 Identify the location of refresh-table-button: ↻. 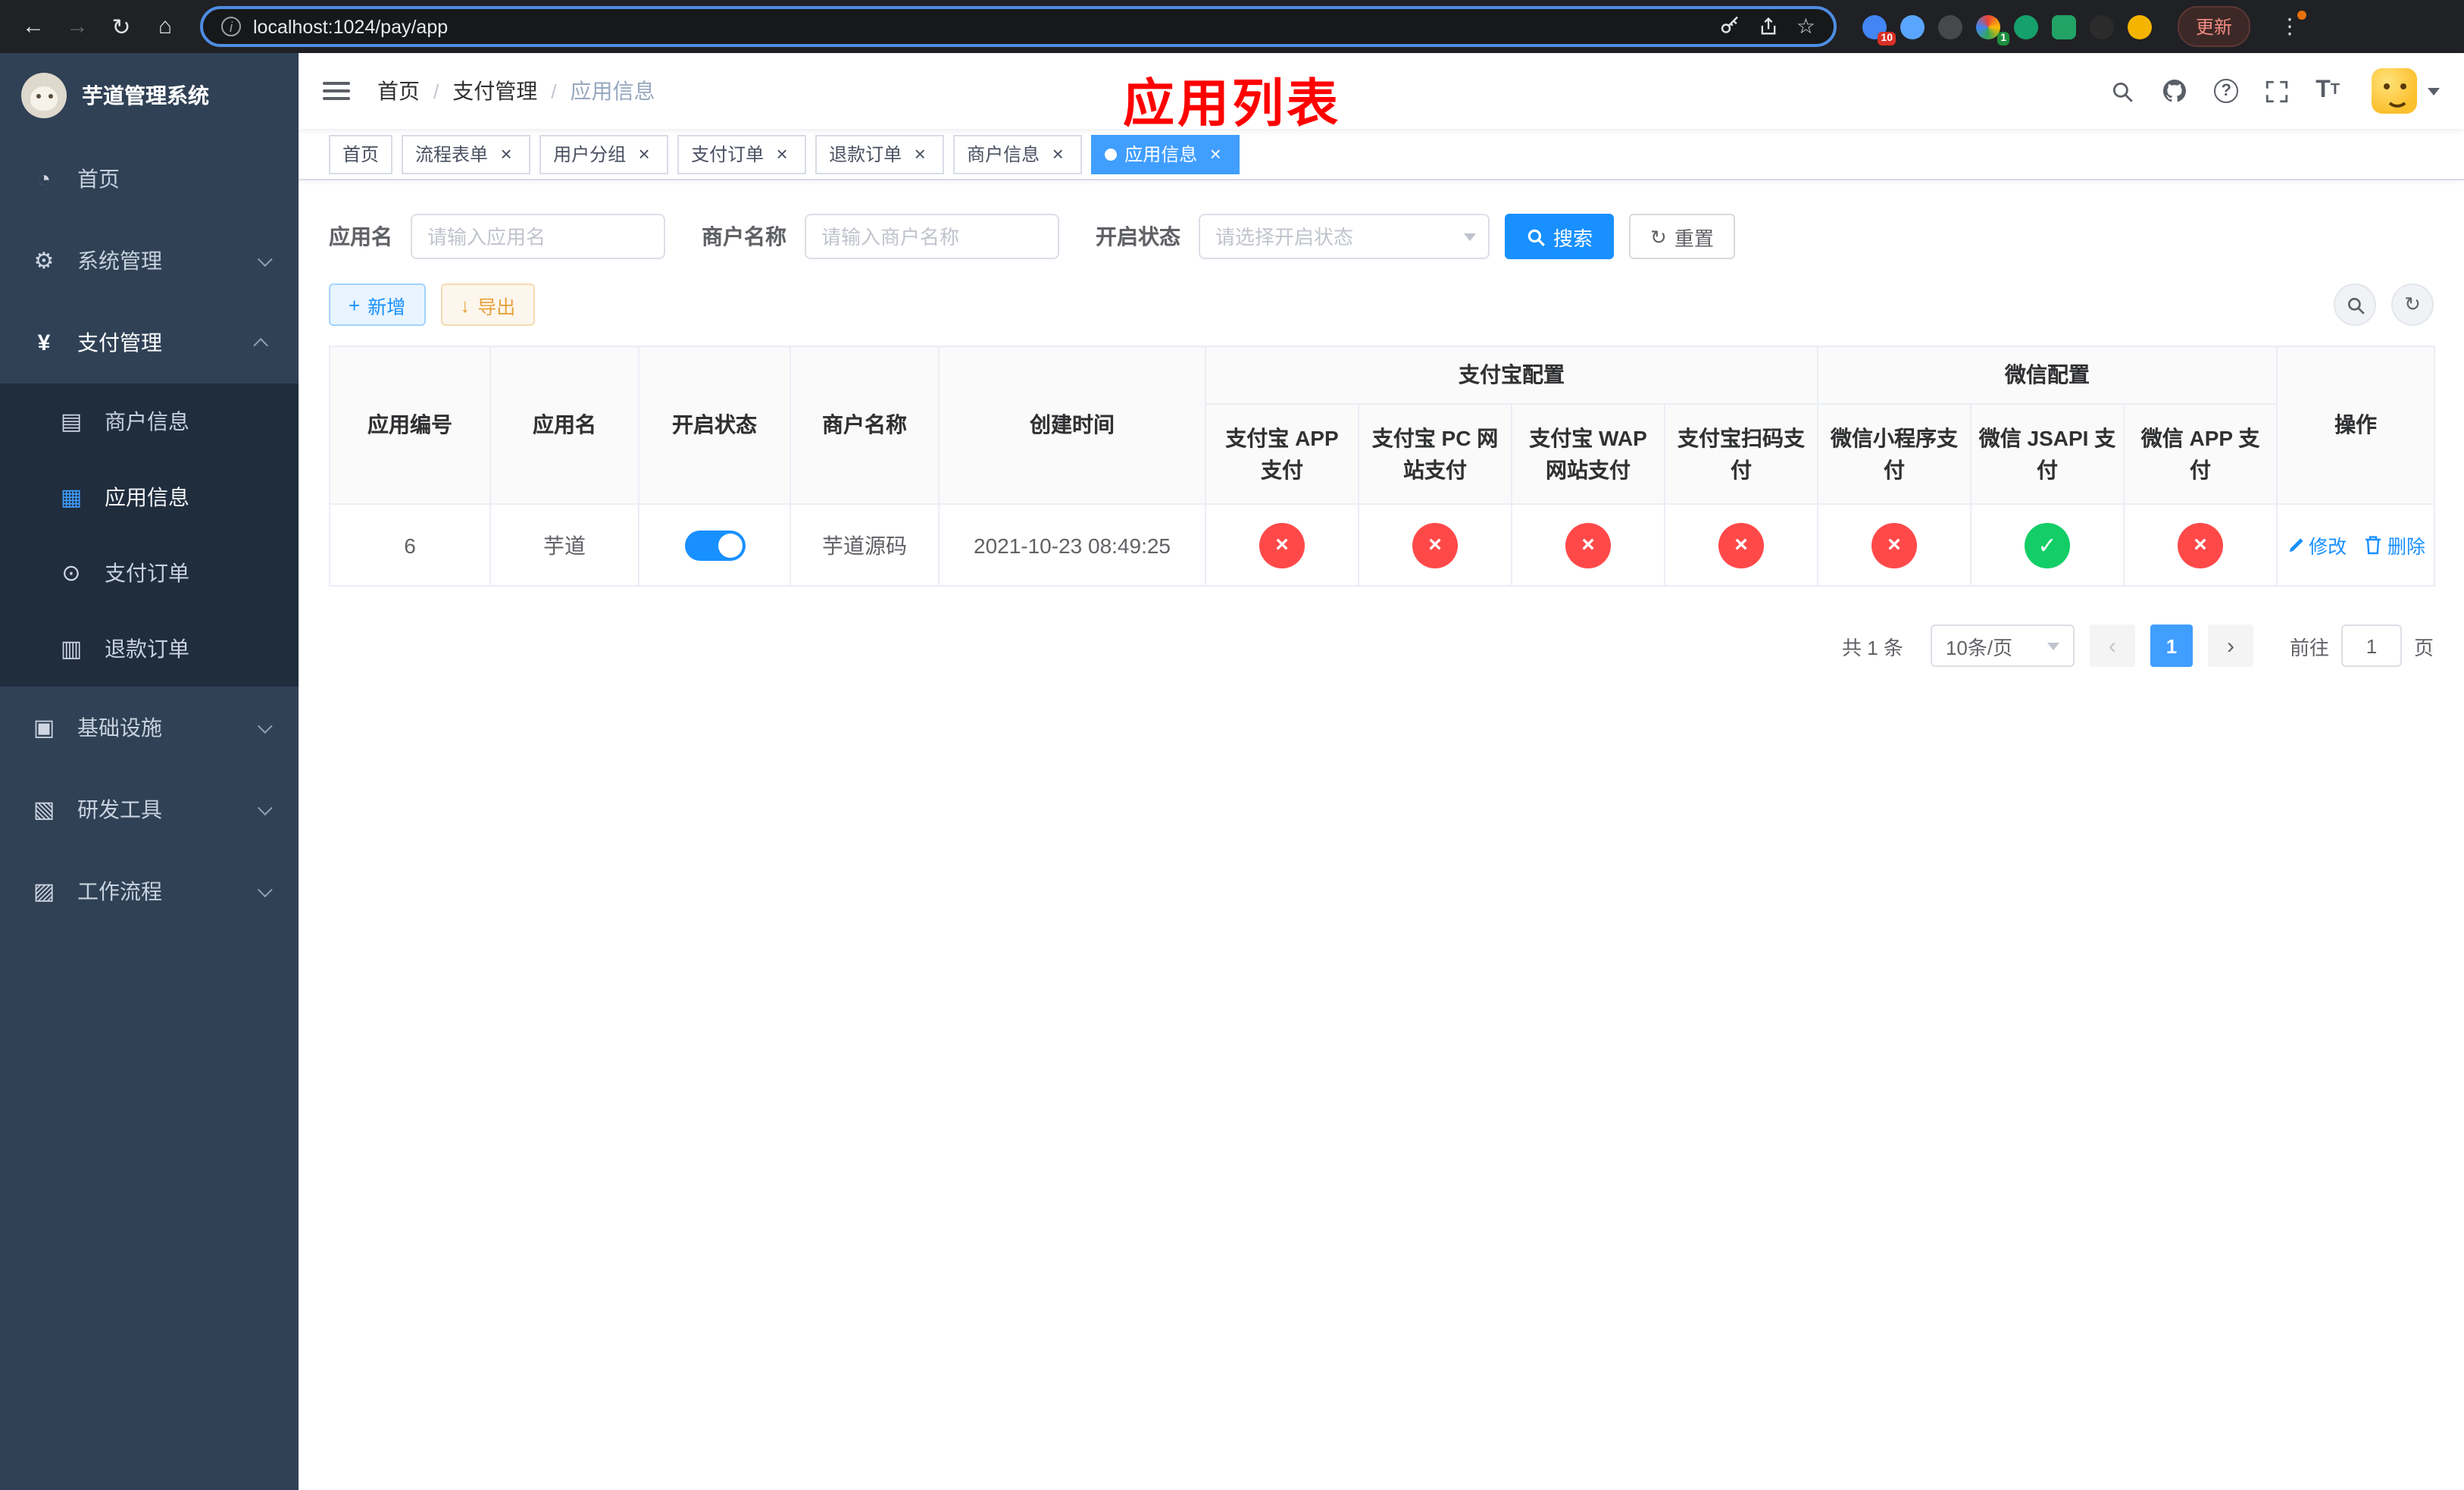
(2412, 304).